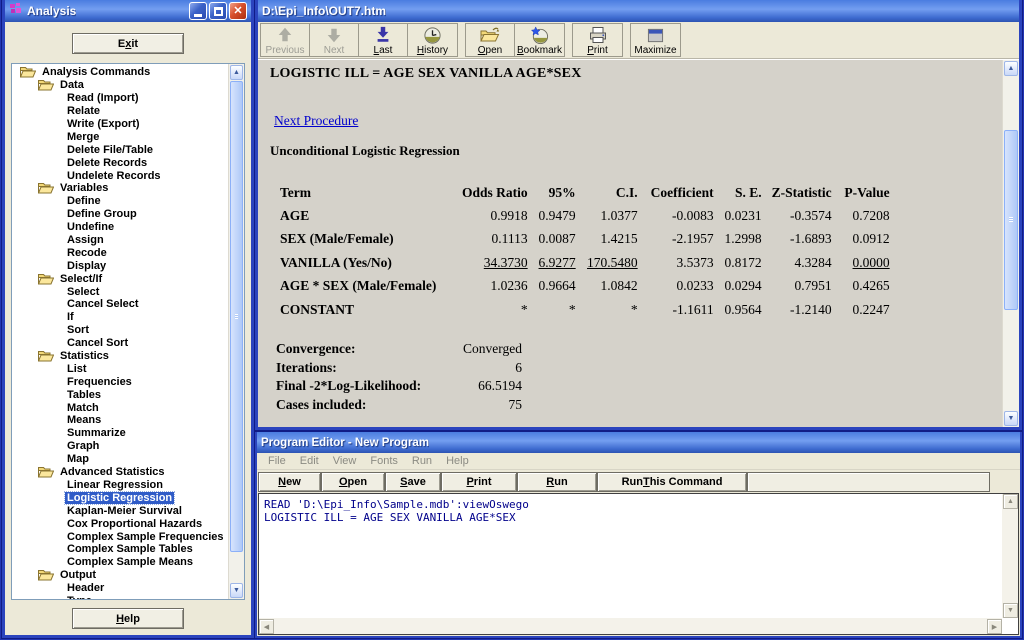  What do you see at coordinates (120, 420) in the screenshot?
I see `tree-item-means: Means` at bounding box center [120, 420].